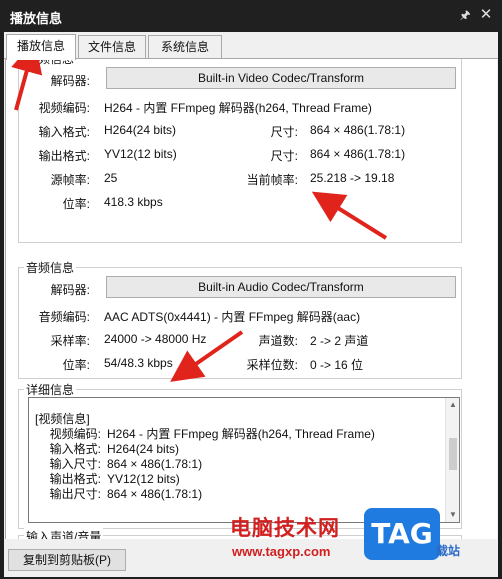 The height and width of the screenshot is (579, 502). I want to click on title-bar: 播放信息 🖈 ✕, so click(251, 16).